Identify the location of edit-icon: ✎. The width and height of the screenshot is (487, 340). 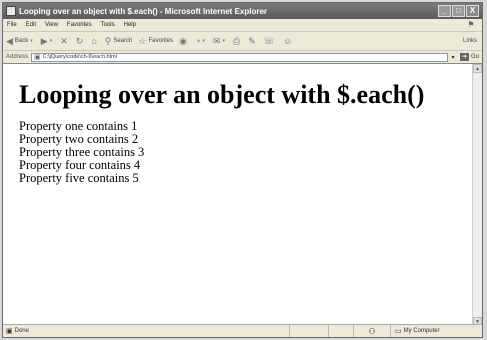
(252, 40).